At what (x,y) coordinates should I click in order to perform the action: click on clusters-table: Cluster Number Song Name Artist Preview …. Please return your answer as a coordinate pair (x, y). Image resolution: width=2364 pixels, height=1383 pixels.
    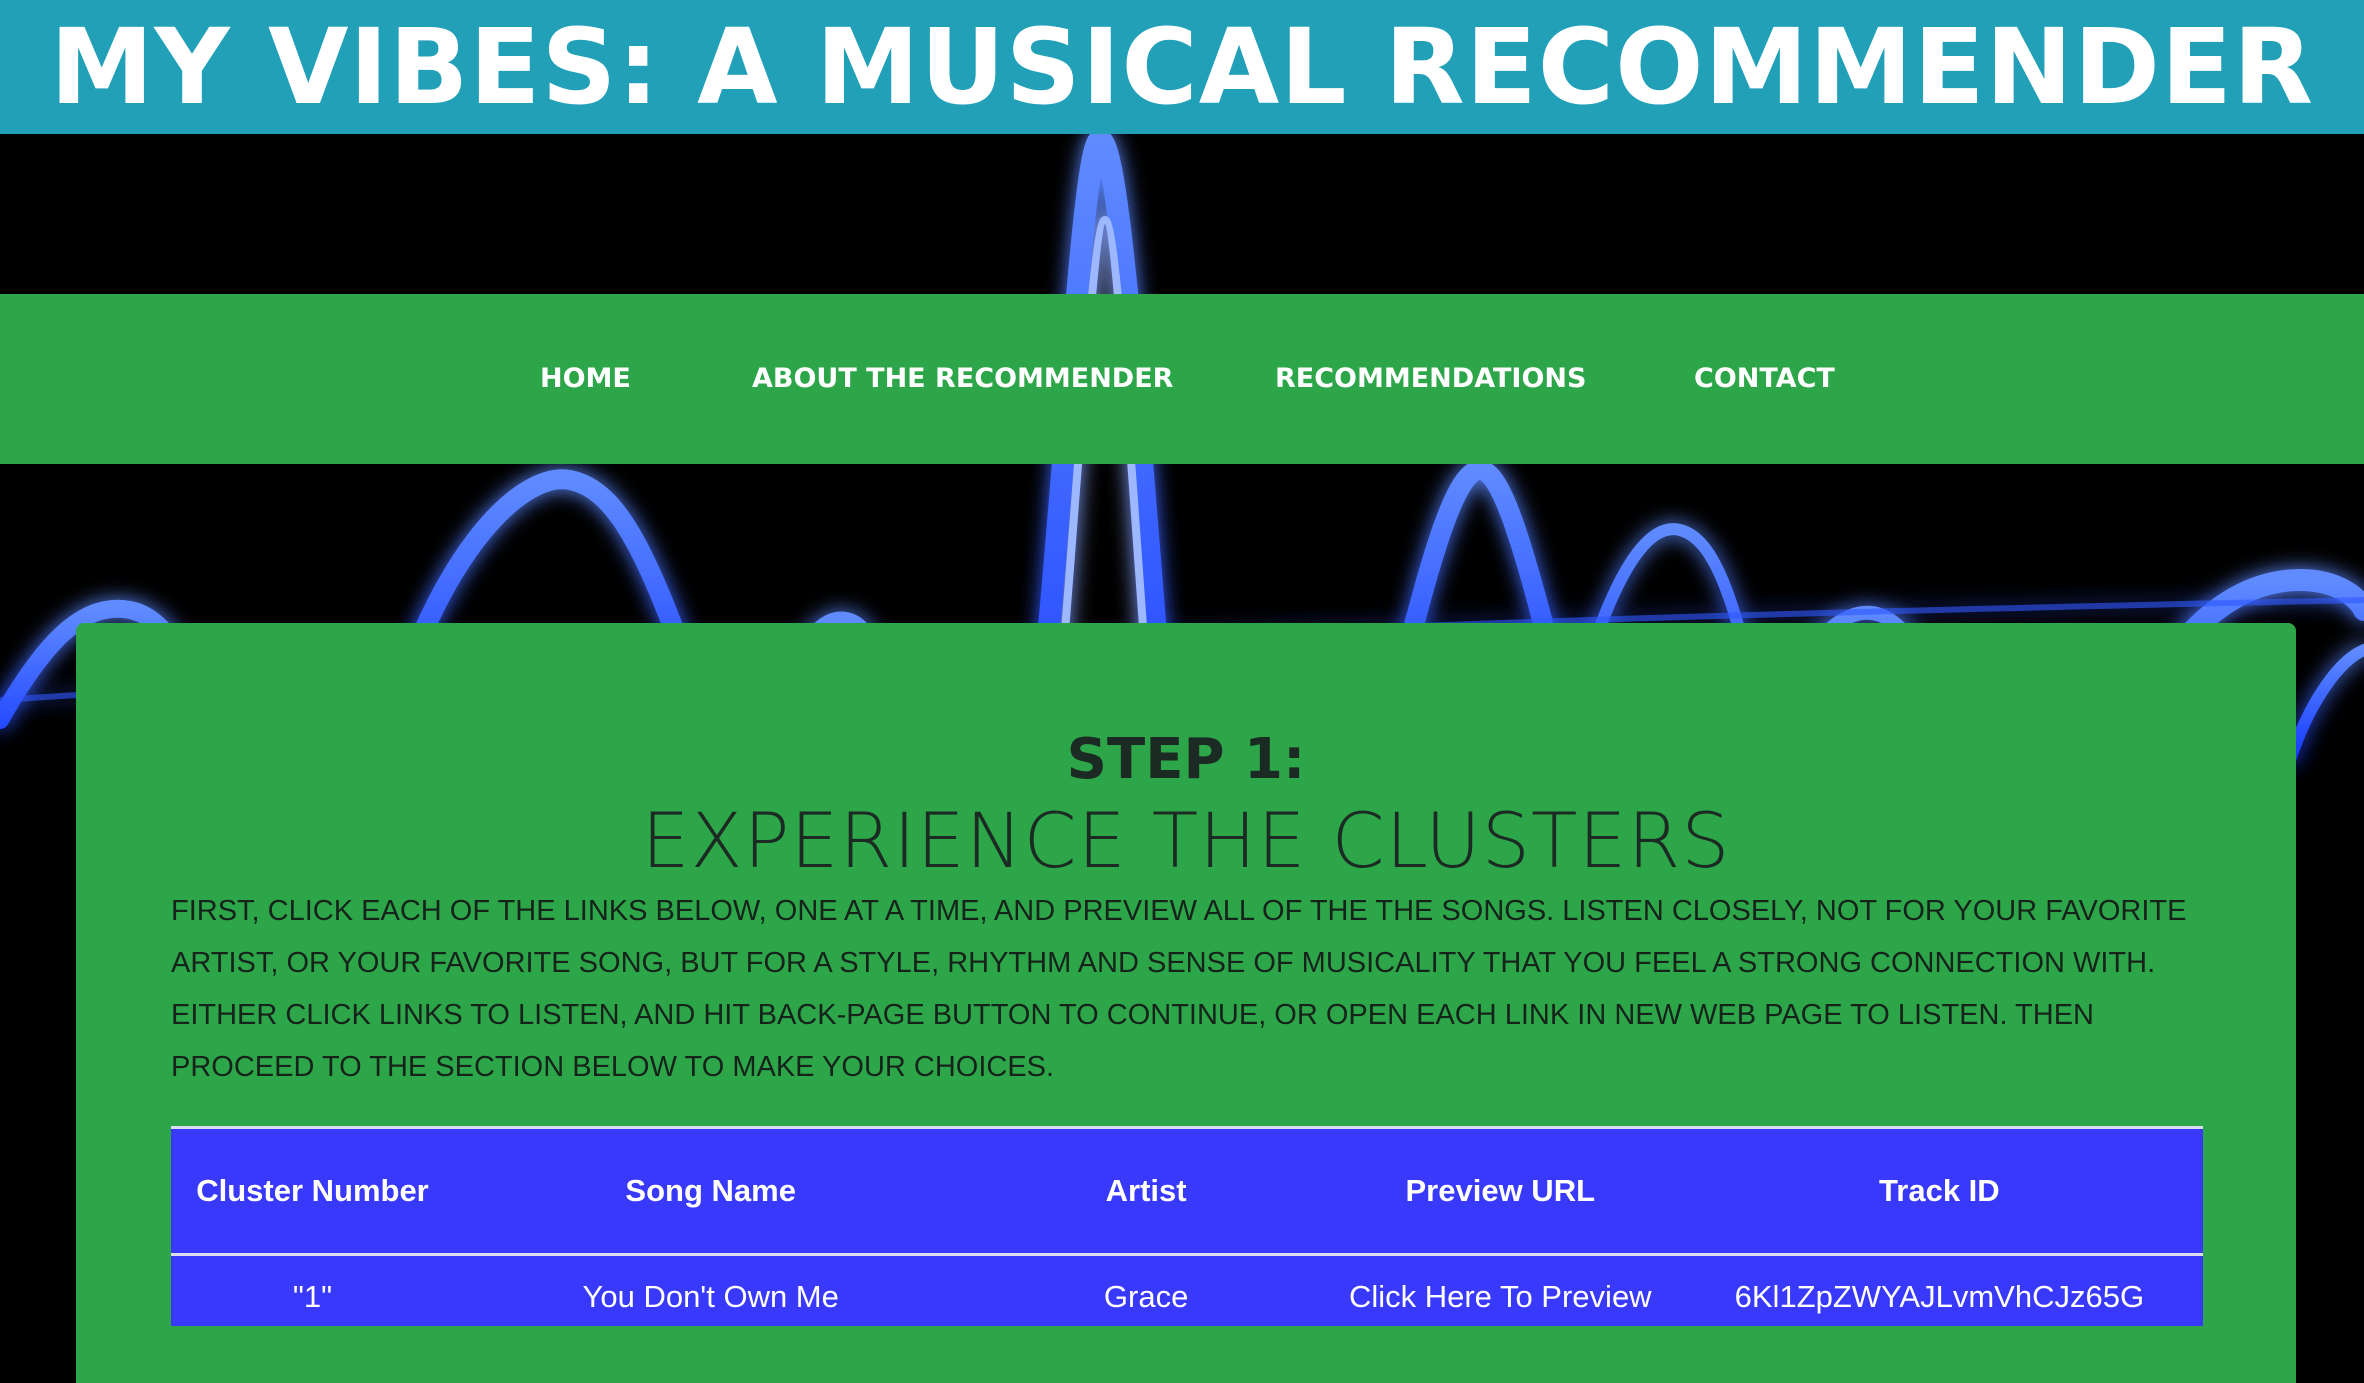
    Looking at the image, I should click on (1187, 1226).